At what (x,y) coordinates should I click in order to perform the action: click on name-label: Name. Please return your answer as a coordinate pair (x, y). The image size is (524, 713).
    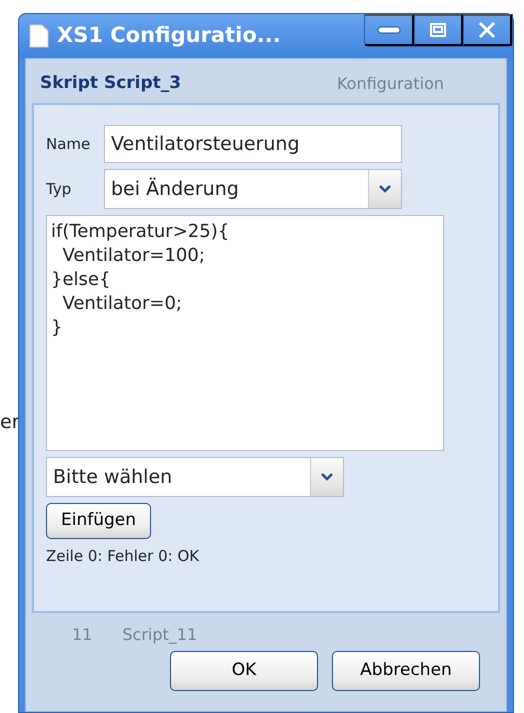
    Looking at the image, I should click on (69, 144).